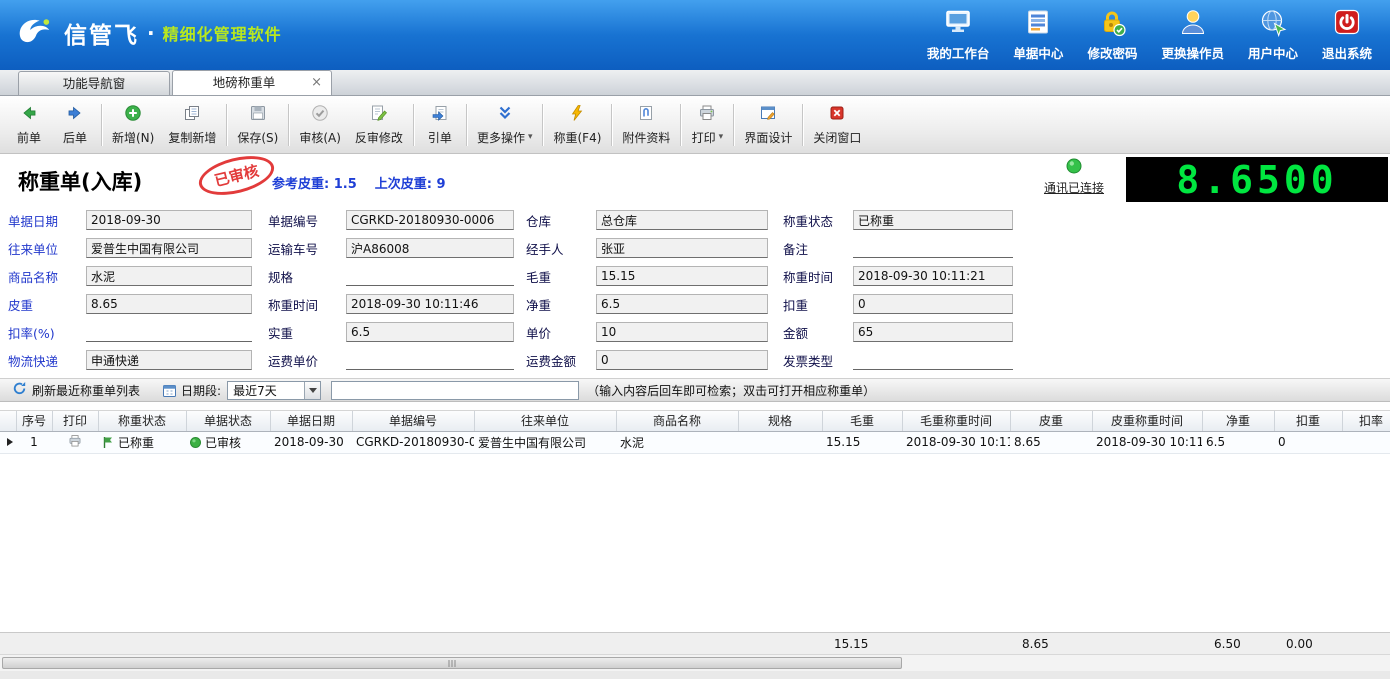  Describe the element at coordinates (228, 421) in the screenshot. I see `col-header-doc-status: 单据状态` at that location.